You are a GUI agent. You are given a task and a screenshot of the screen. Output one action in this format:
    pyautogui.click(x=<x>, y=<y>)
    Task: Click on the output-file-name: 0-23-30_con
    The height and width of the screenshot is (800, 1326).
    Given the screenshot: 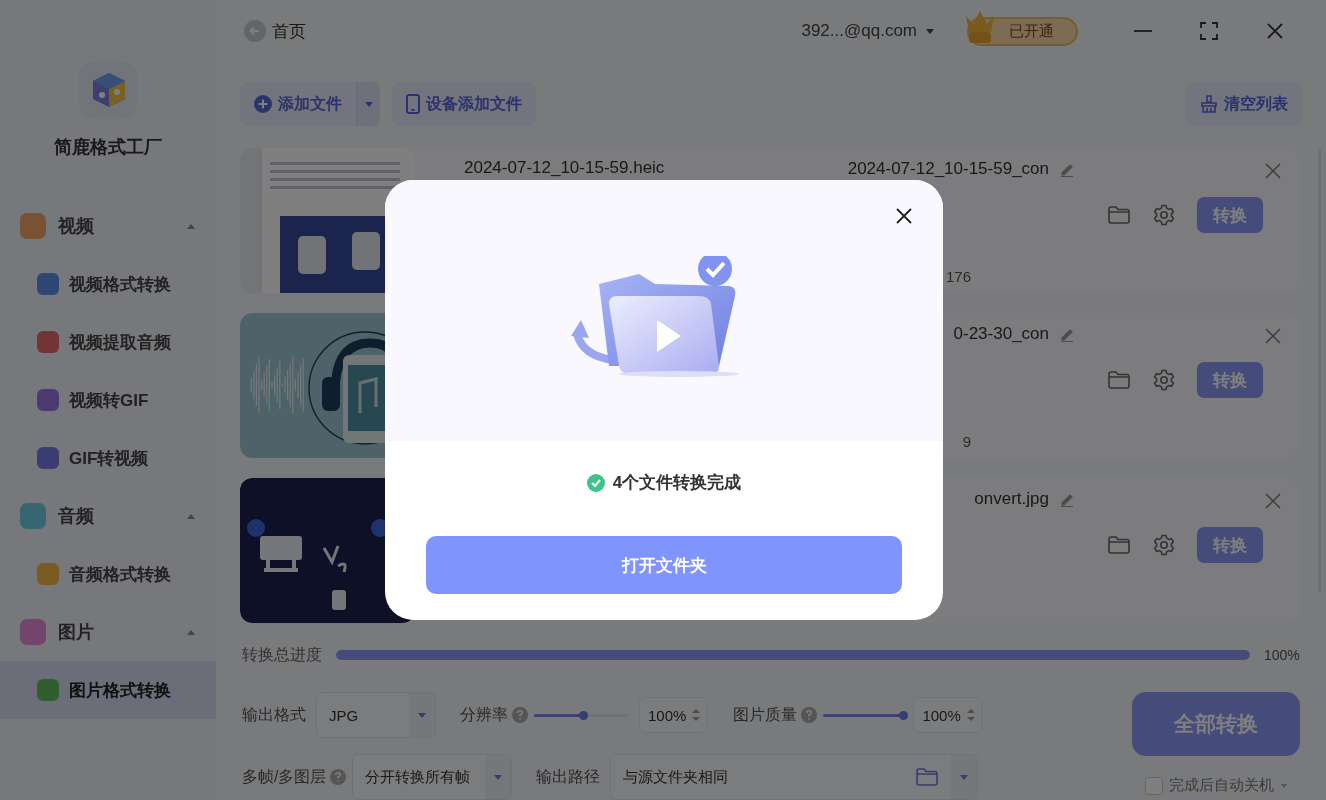 What is the action you would take?
    pyautogui.click(x=1001, y=334)
    